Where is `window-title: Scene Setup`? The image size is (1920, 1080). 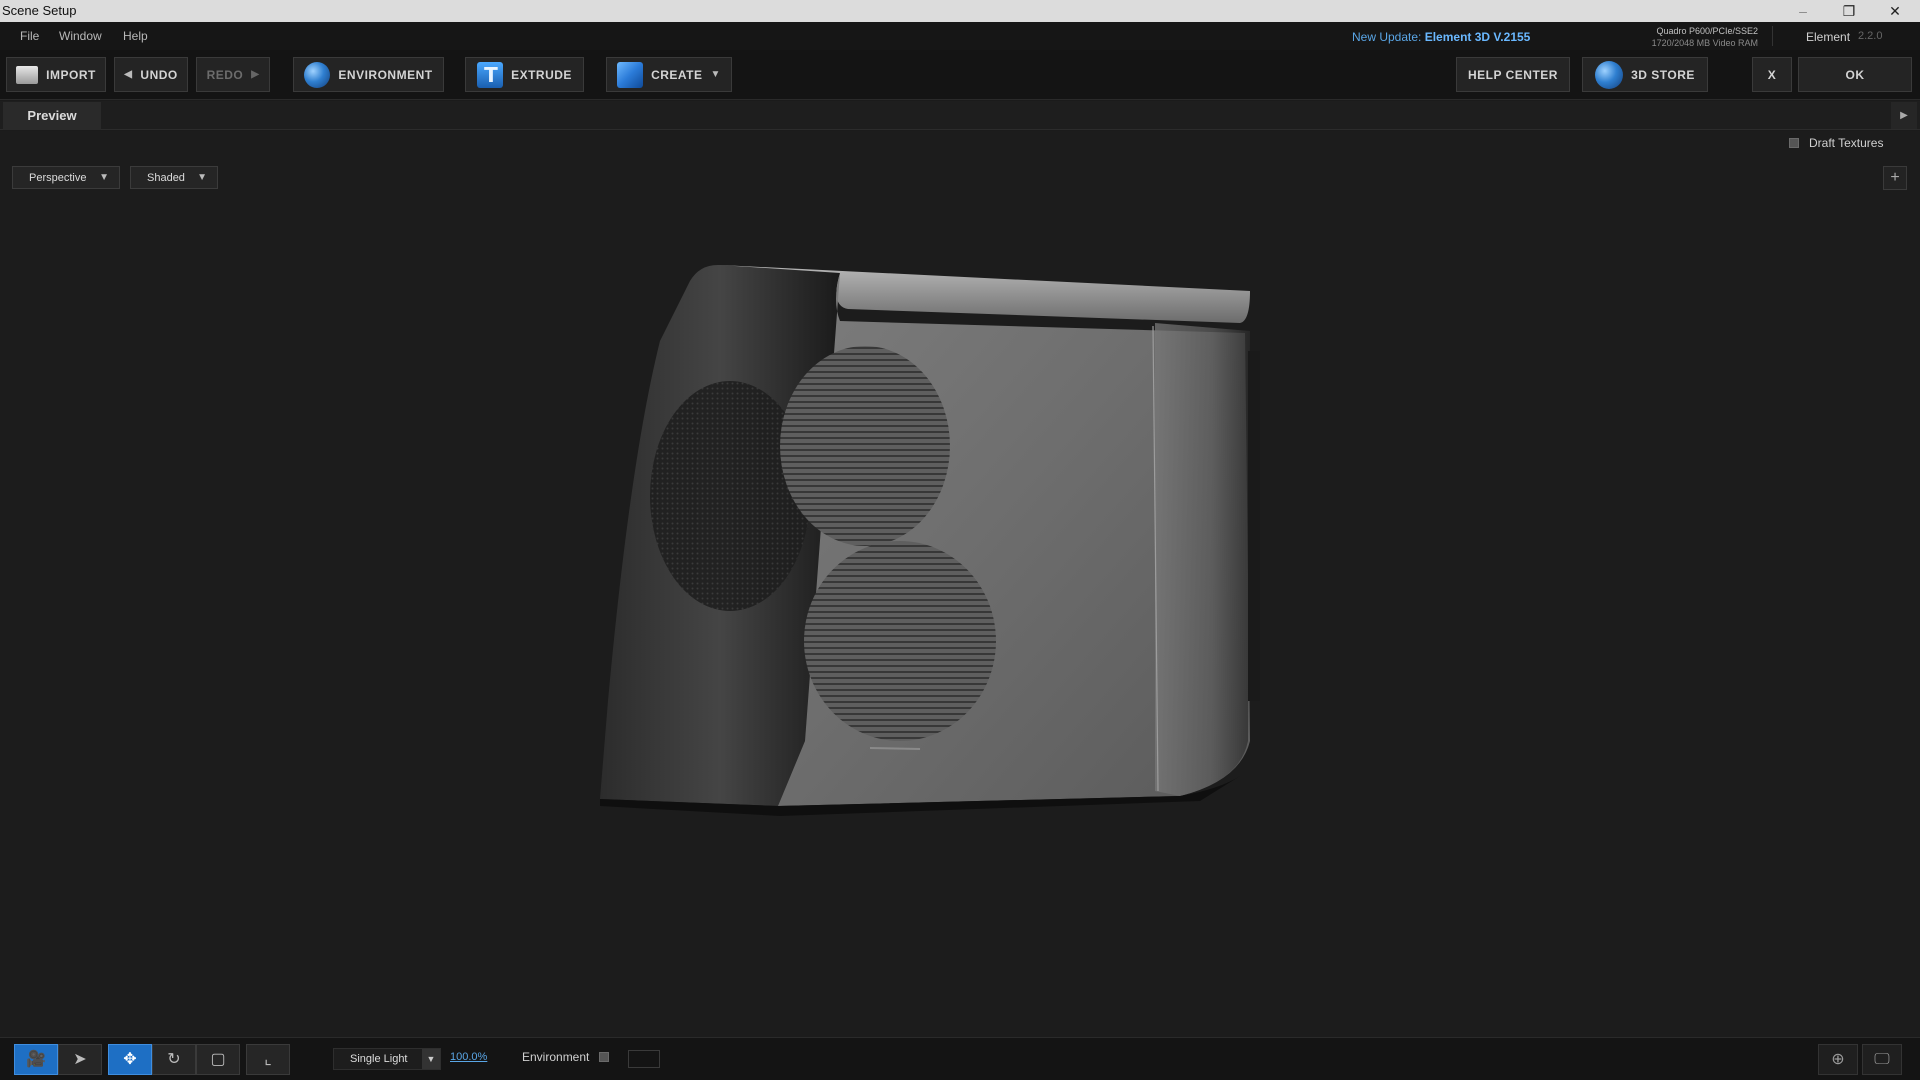
window-title: Scene Setup is located at coordinates (39, 10).